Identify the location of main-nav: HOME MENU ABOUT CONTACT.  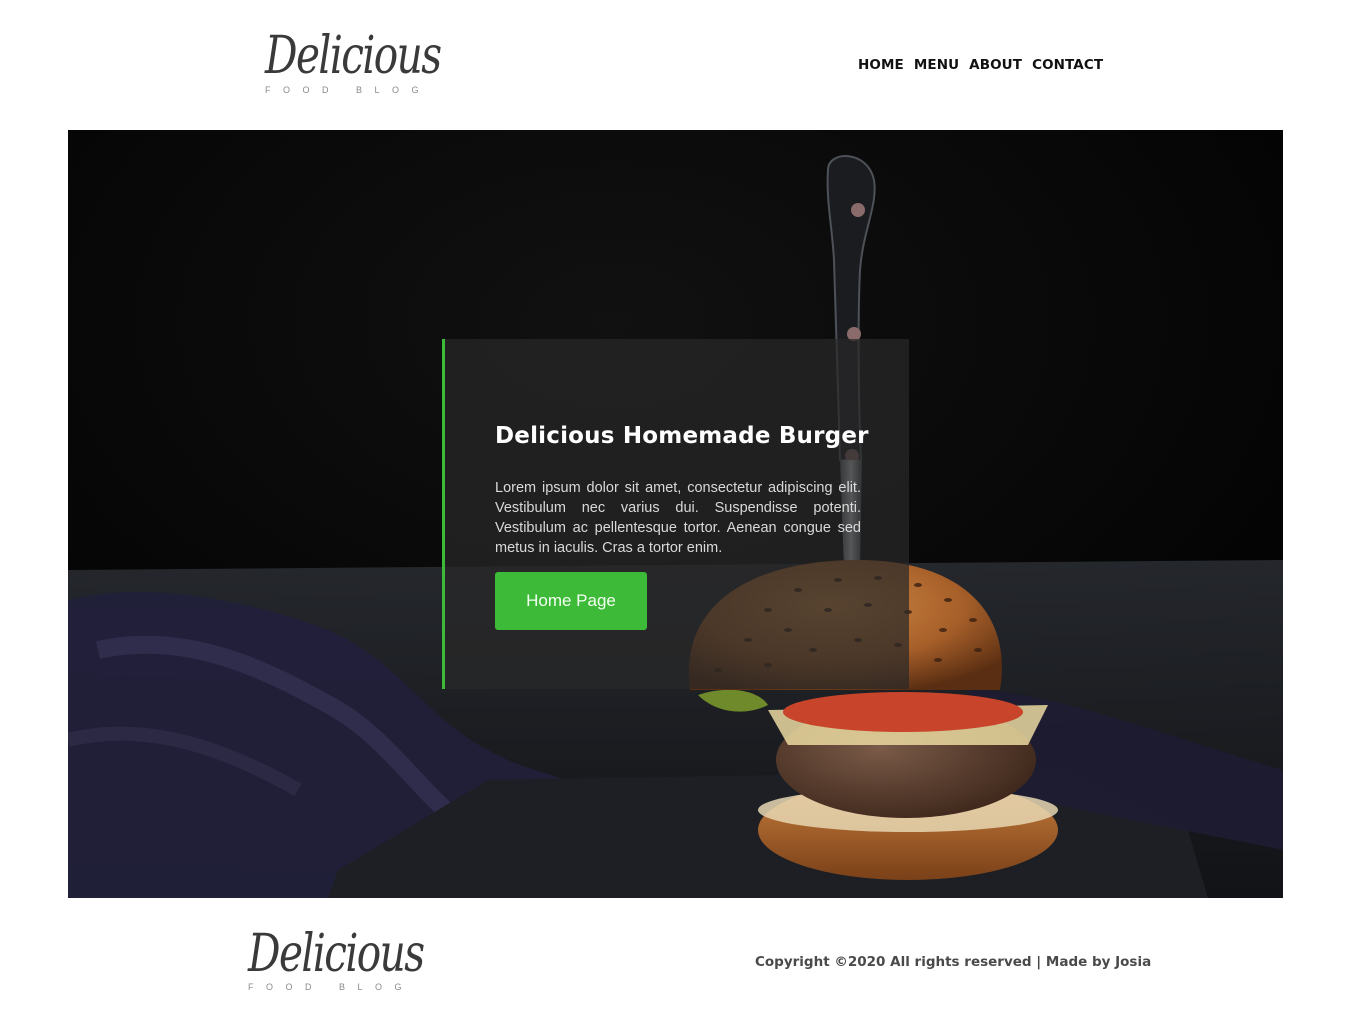
(980, 65).